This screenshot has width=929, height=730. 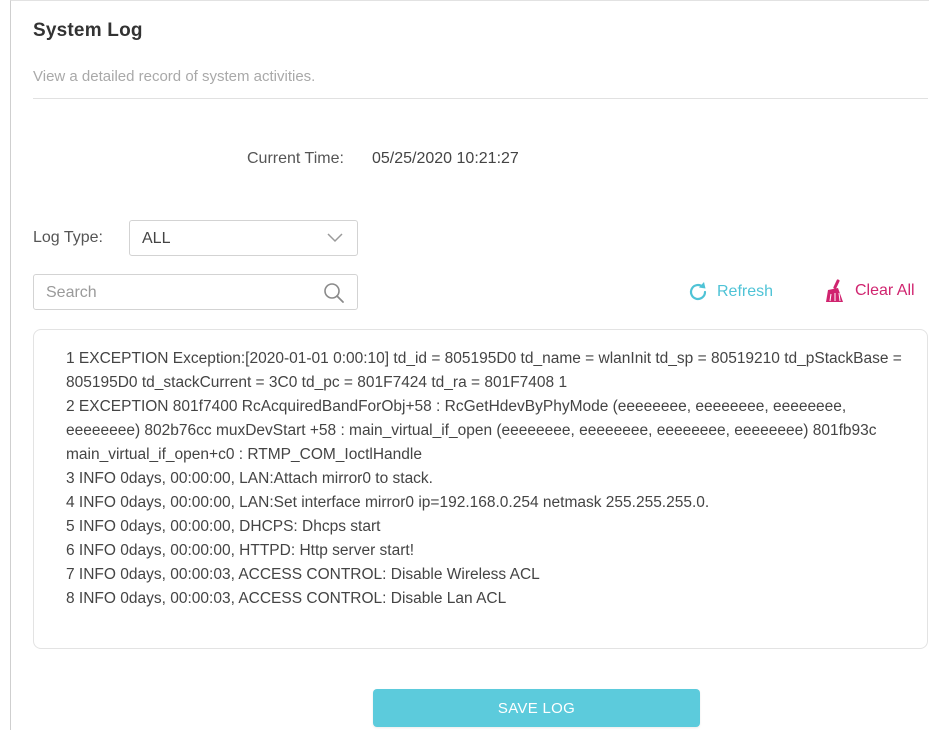 I want to click on search-icon, so click(x=334, y=293).